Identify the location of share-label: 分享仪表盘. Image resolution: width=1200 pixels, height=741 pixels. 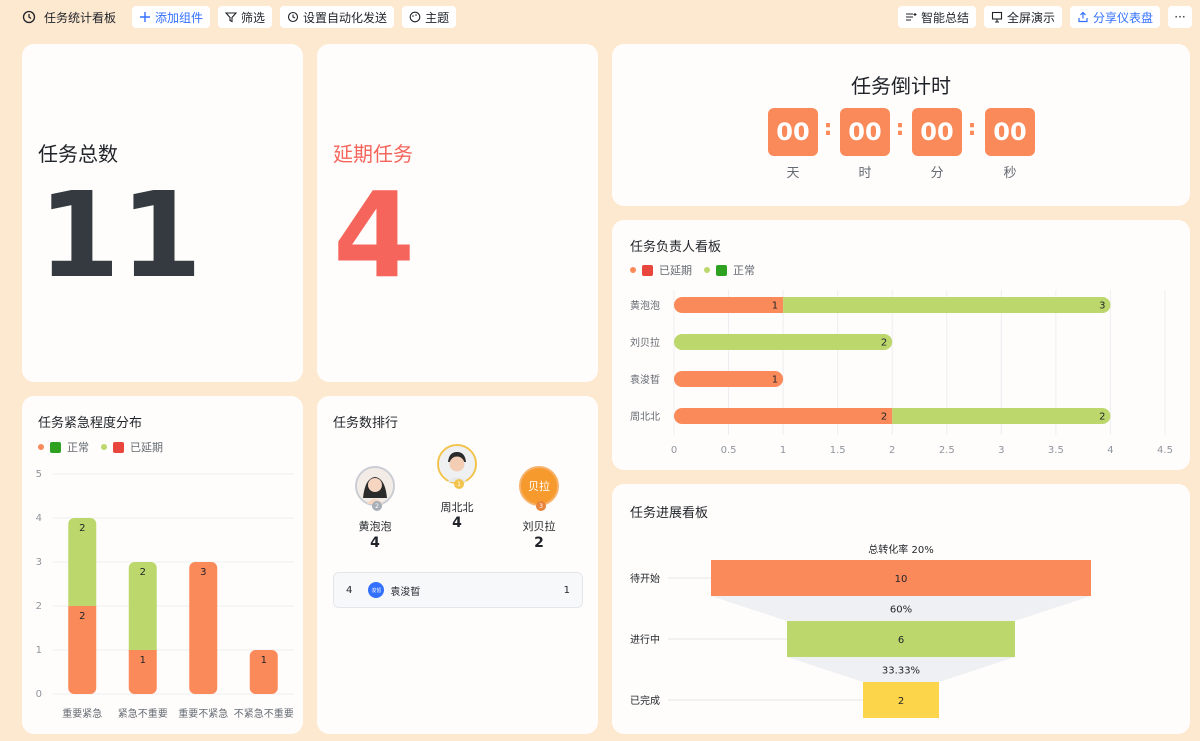
(1122, 17).